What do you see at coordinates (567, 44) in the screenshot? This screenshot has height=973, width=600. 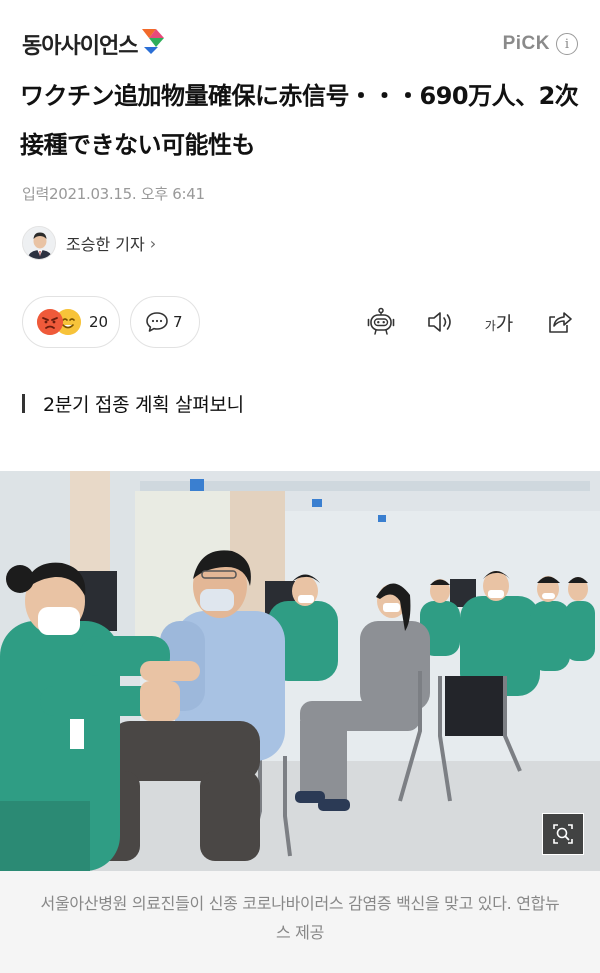 I see `info-icon: i` at bounding box center [567, 44].